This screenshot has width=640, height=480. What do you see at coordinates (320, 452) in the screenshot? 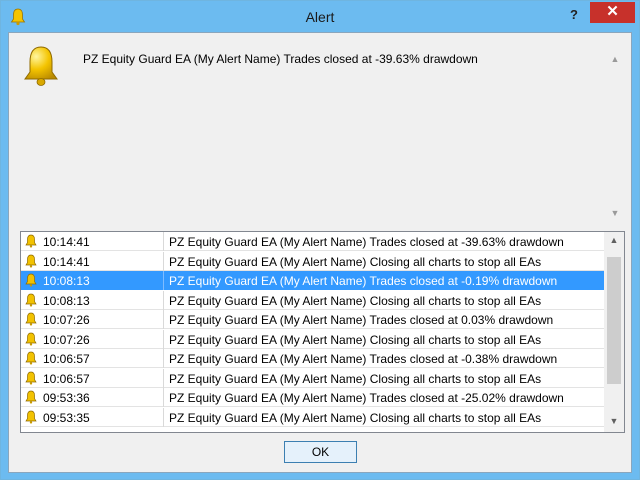
I see `ok-button: OK` at bounding box center [320, 452].